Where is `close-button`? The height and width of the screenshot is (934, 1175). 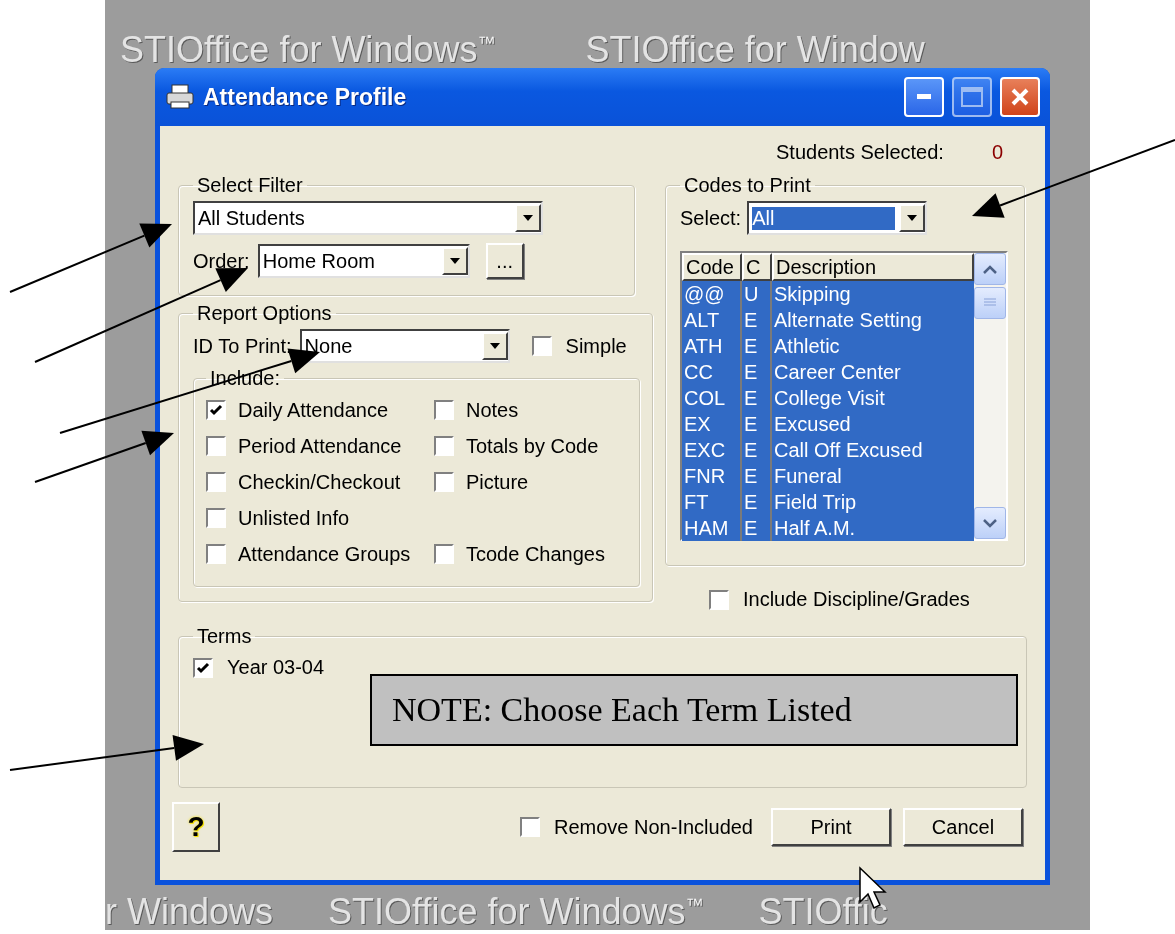
close-button is located at coordinates (1020, 97).